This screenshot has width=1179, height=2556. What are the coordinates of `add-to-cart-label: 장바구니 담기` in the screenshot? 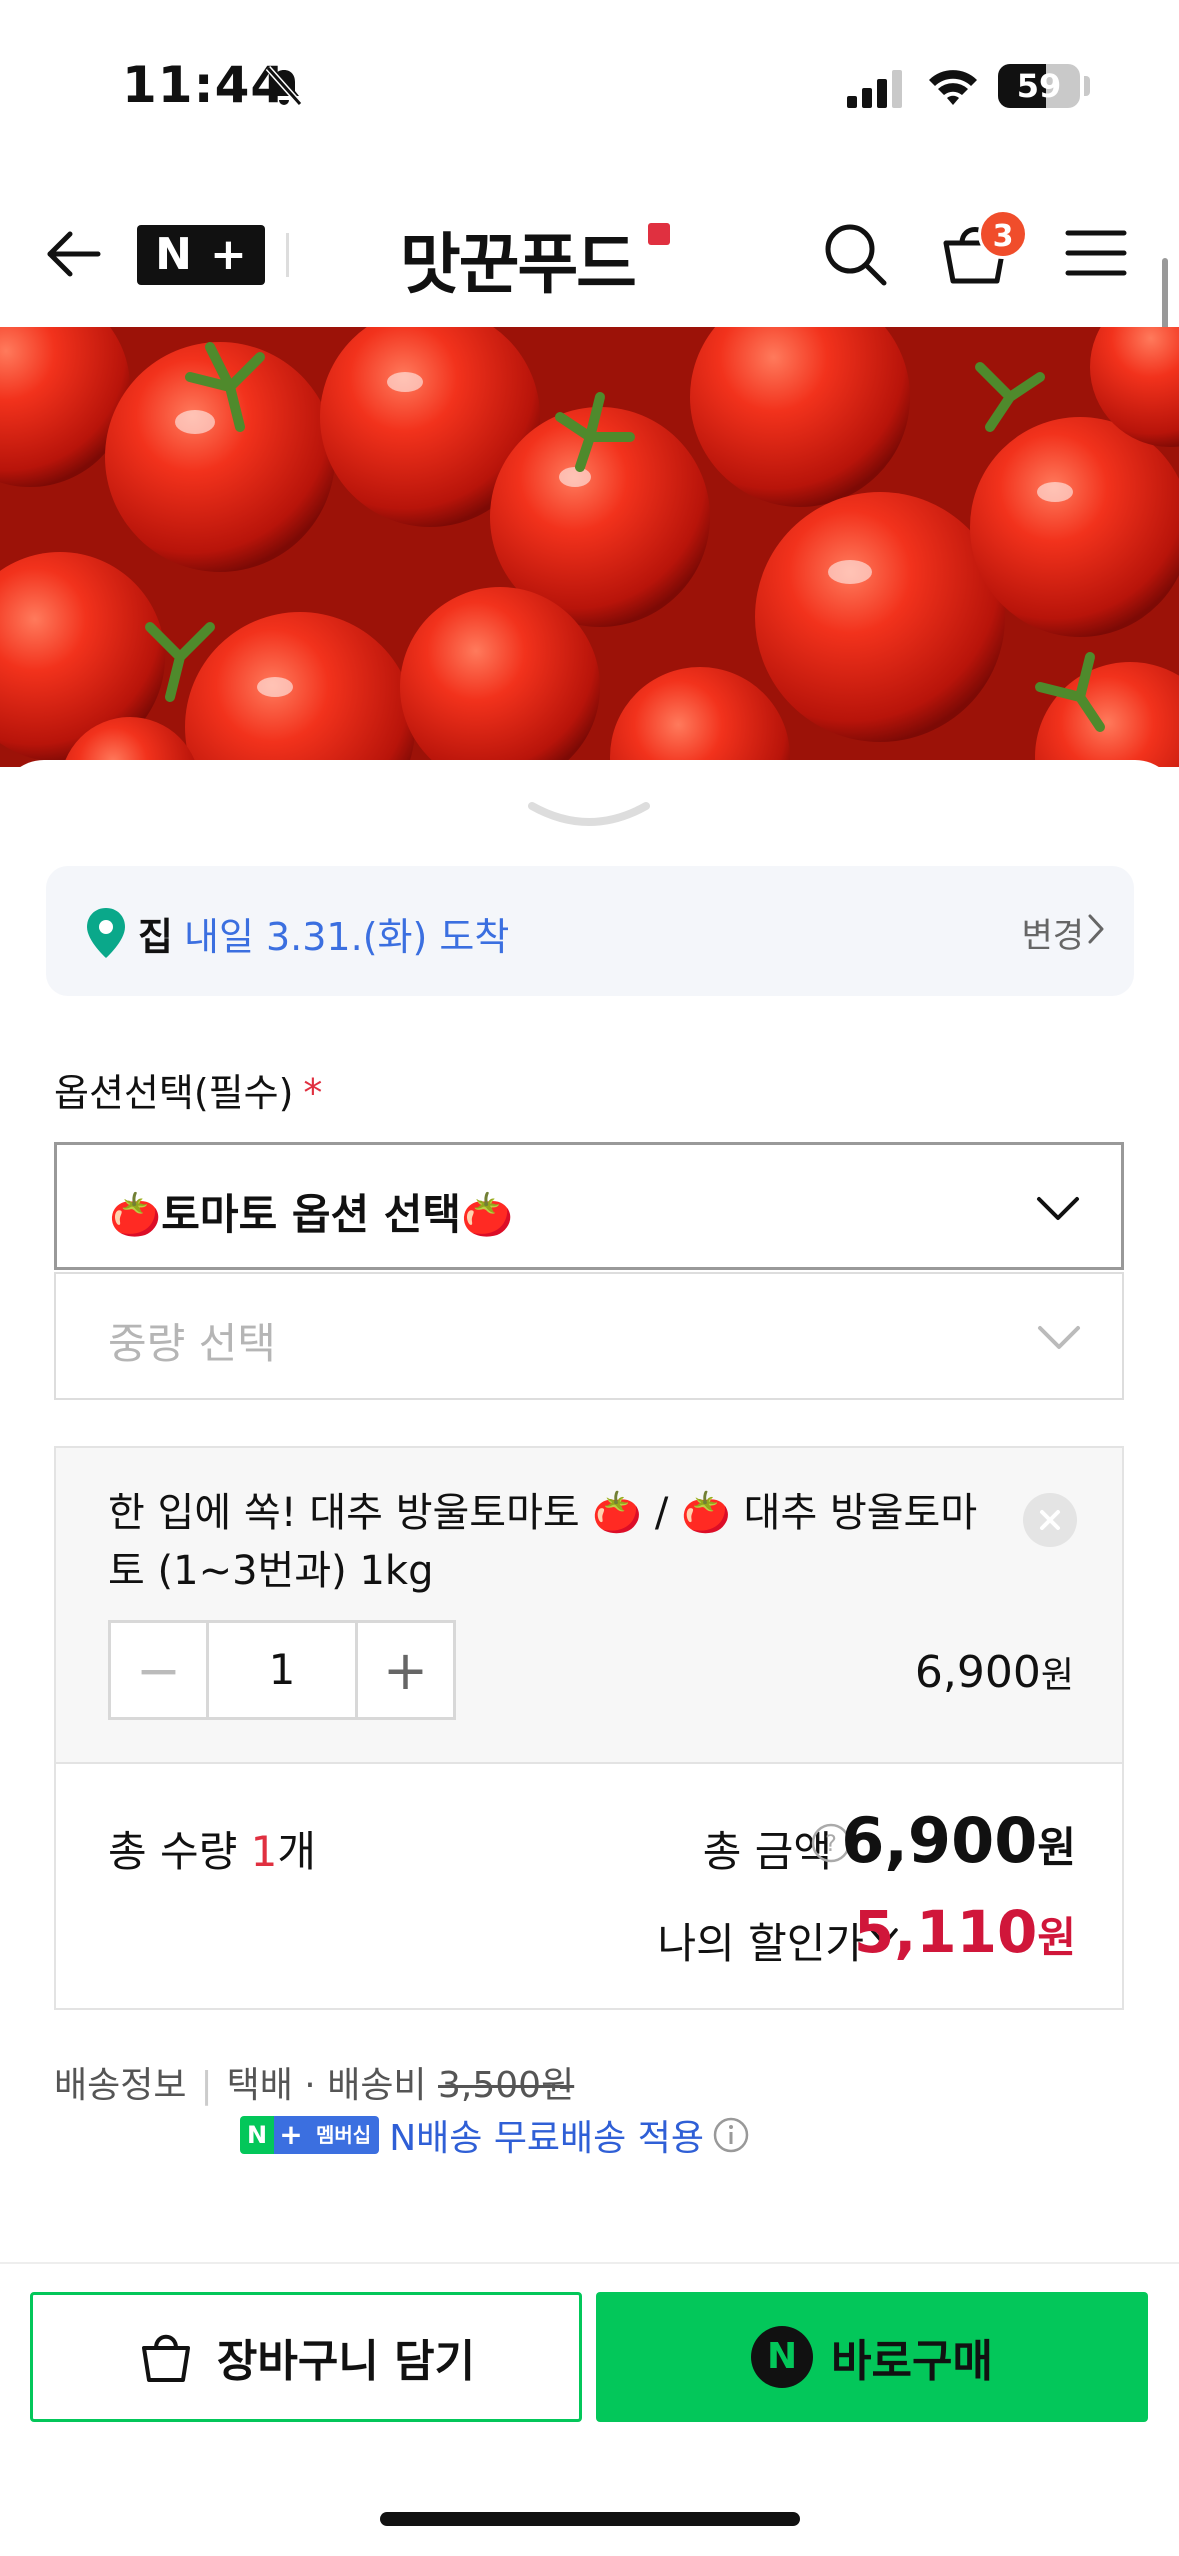 It's located at (346, 2361).